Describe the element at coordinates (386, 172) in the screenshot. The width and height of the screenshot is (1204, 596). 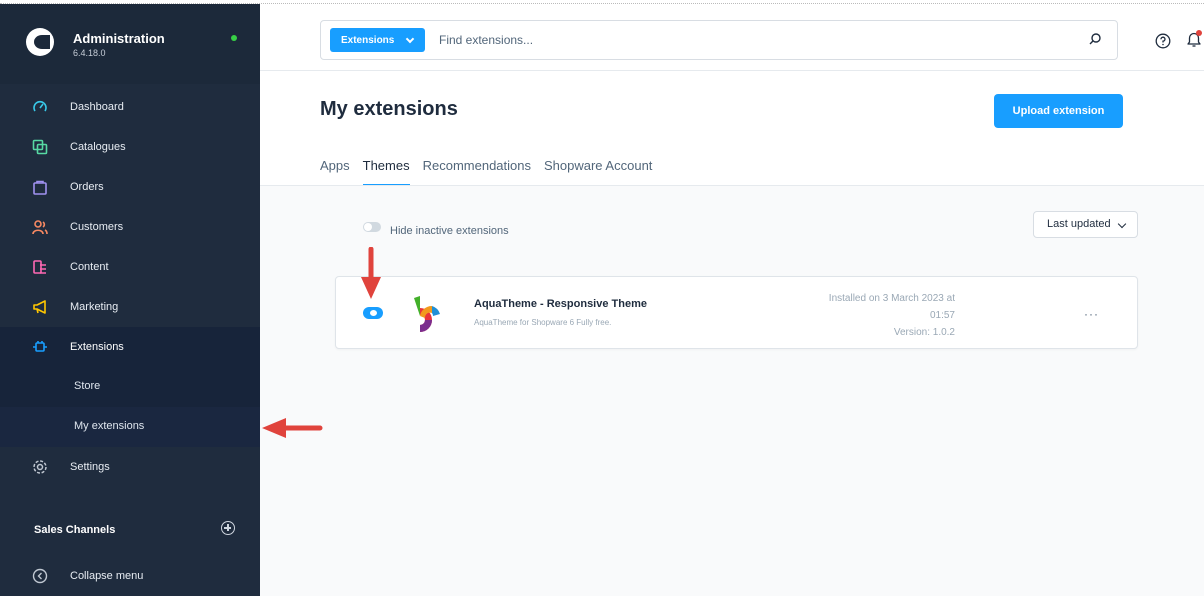
I see `tab-themes: Themes` at that location.